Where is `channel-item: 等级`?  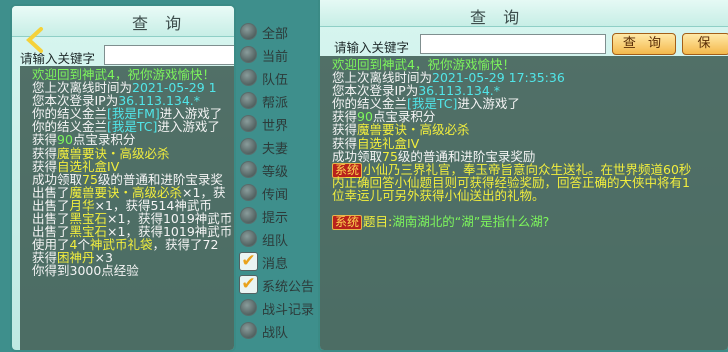
channel-item: 等级 is located at coordinates (276, 170).